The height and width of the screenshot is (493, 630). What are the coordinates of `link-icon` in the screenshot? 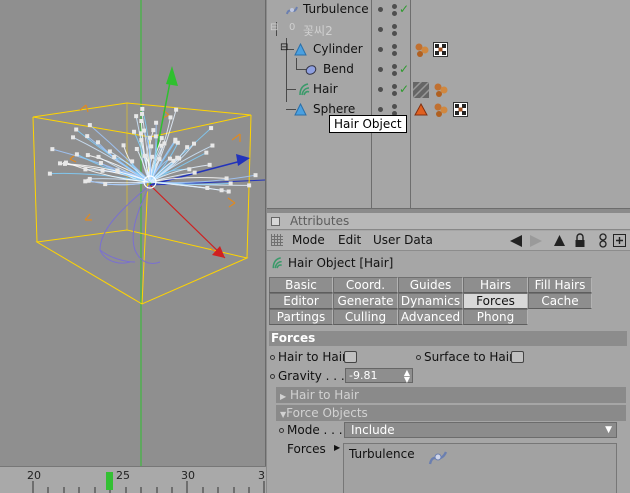 It's located at (603, 241).